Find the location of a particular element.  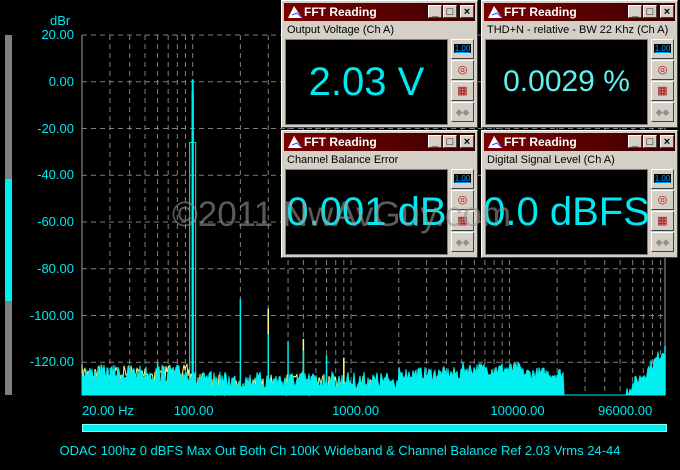

reading-display: 2.03 V is located at coordinates (366, 82).